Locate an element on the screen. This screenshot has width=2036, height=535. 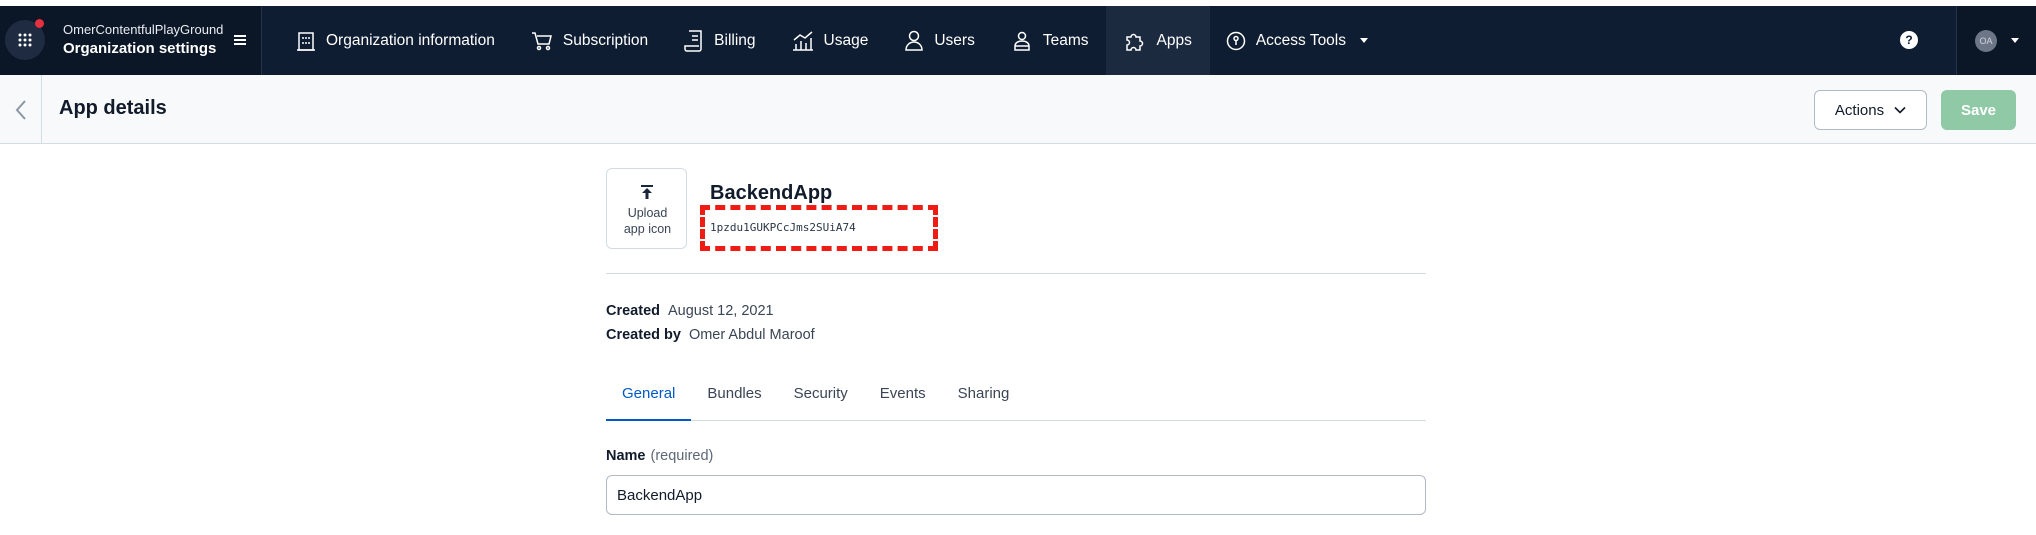
nav-users: Users is located at coordinates (939, 40).